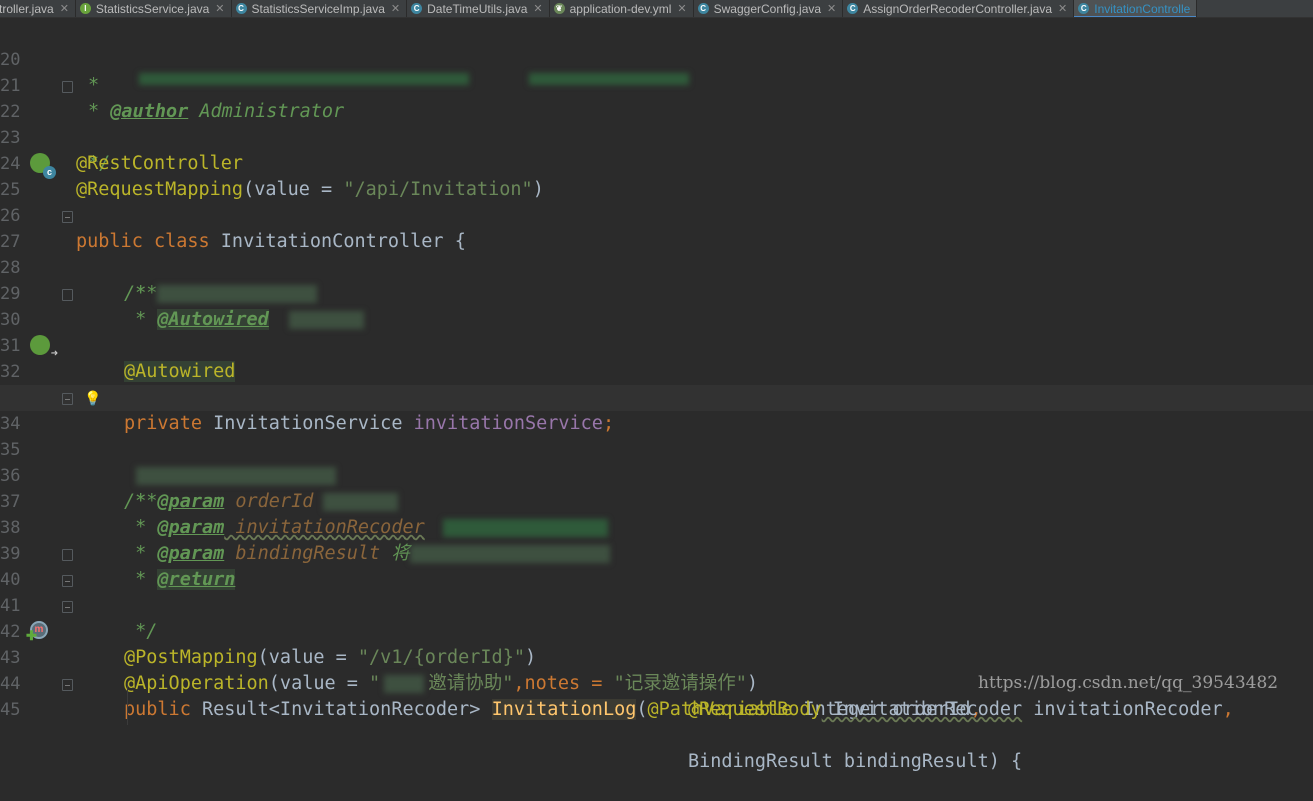  What do you see at coordinates (54, 353) in the screenshot?
I see `navigate-arrow-icon: ➜` at bounding box center [54, 353].